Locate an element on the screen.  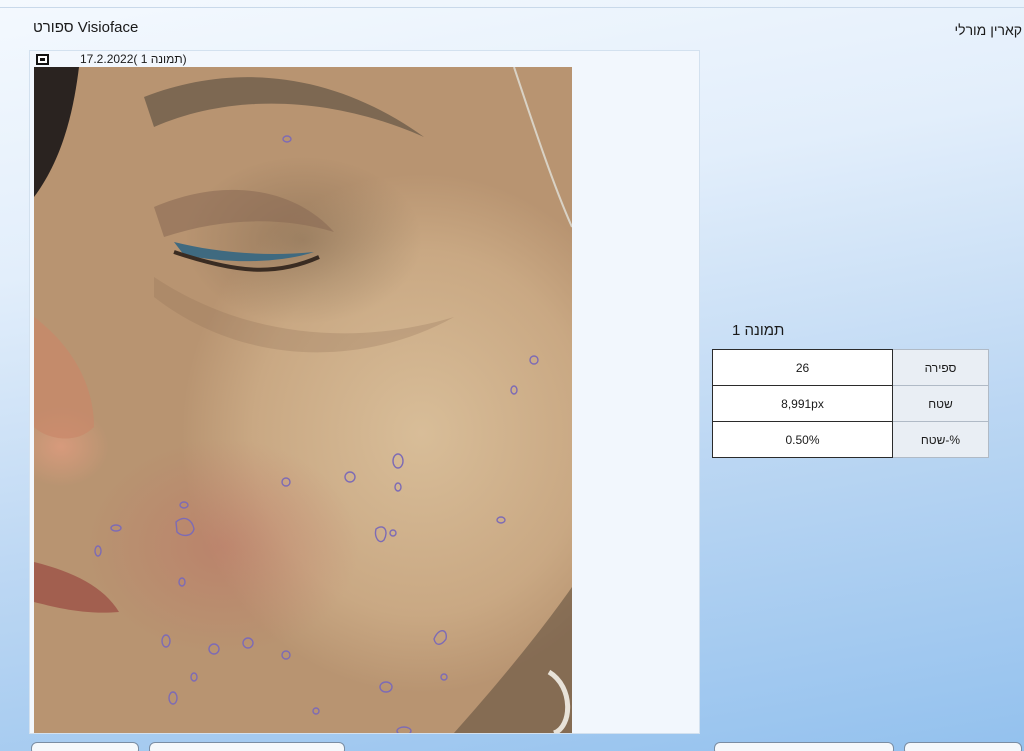
hair-strand is located at coordinates (542, 147).